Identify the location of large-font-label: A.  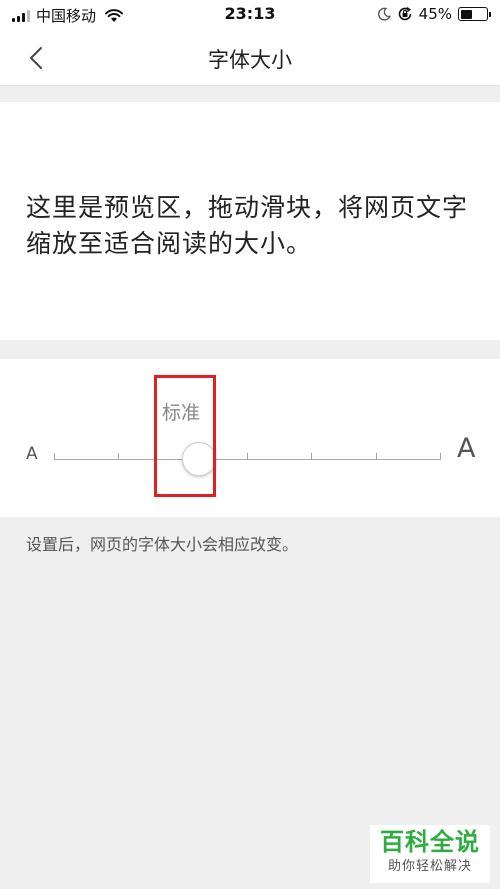
(466, 448).